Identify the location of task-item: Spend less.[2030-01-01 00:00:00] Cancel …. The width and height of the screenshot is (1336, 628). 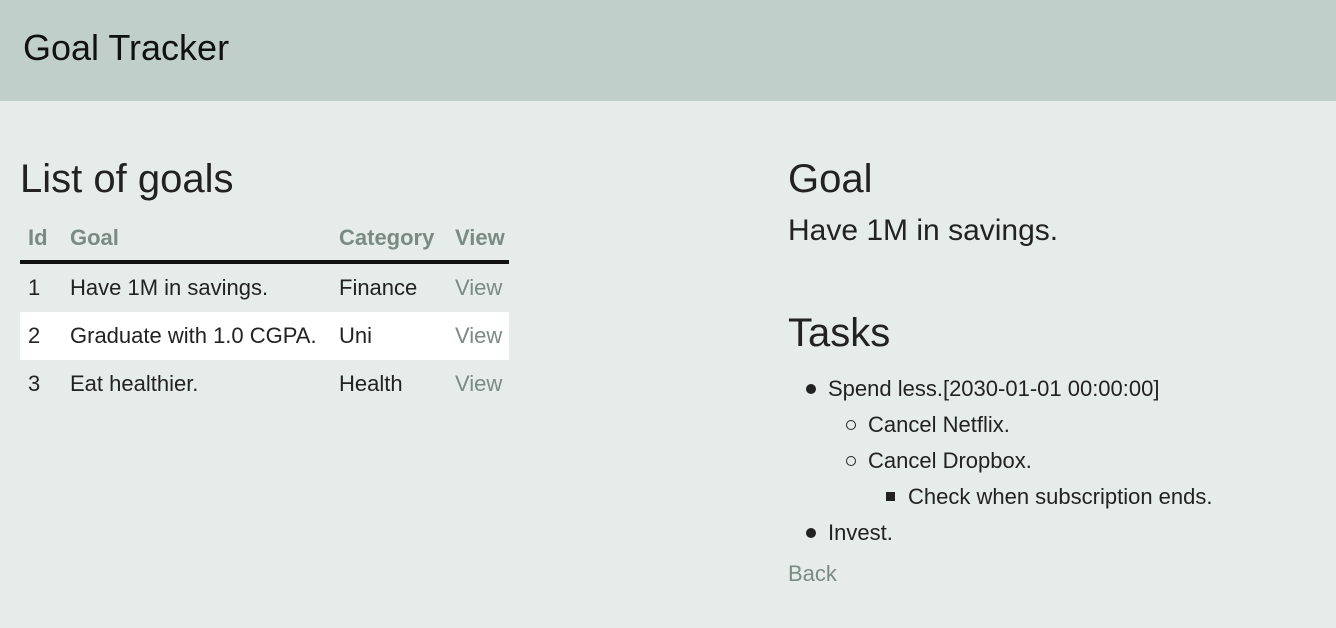
(1057, 443).